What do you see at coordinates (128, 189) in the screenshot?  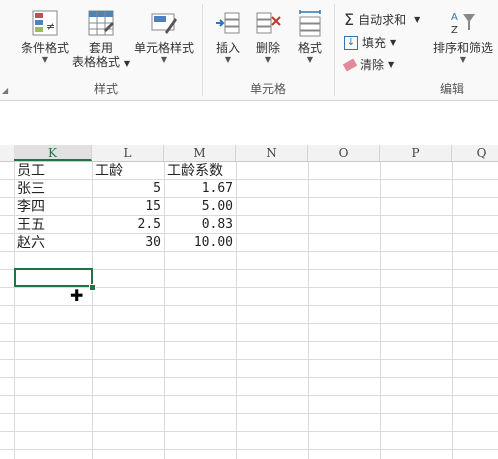 I see `cell-l2: 5` at bounding box center [128, 189].